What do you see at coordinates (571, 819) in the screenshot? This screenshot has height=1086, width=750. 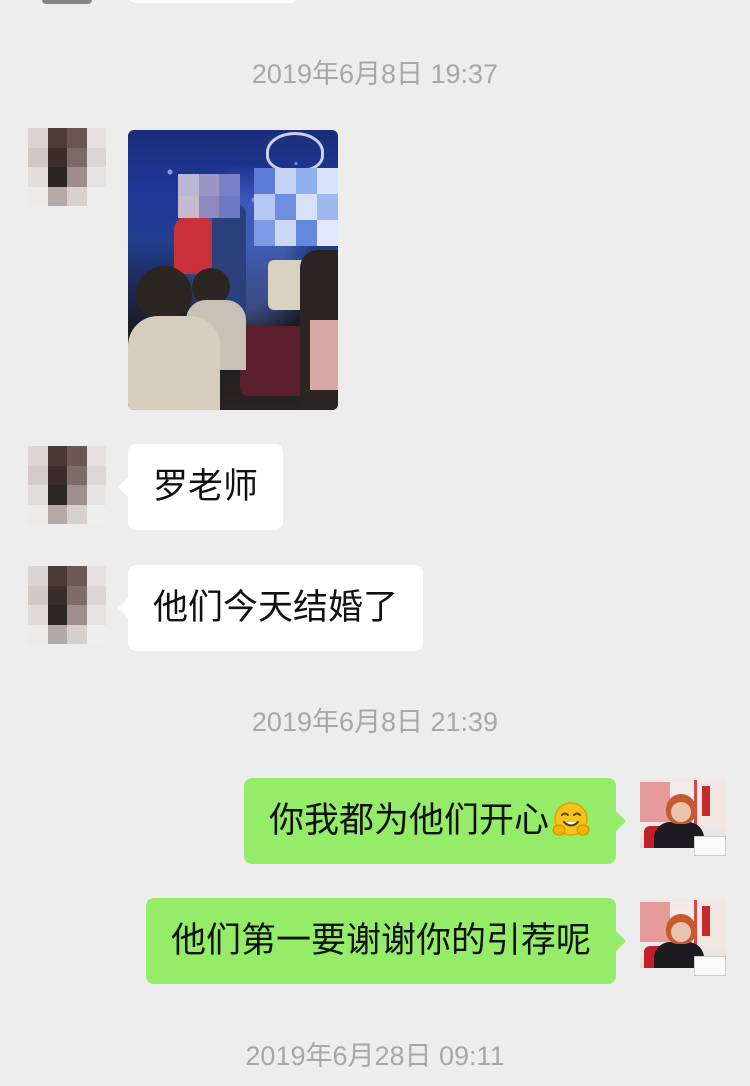 I see `hugging-face-emoji-icon` at bounding box center [571, 819].